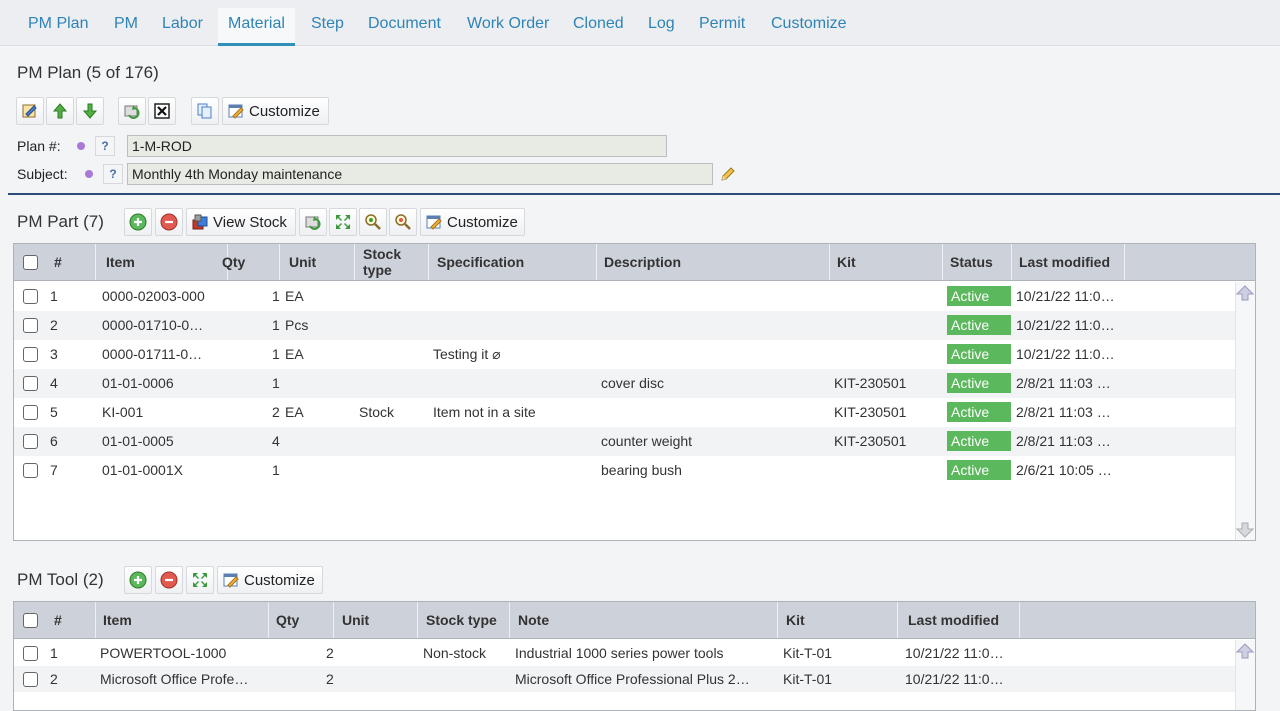 The image size is (1280, 711). Describe the element at coordinates (403, 222) in the screenshot. I see `clear-search-button` at that location.